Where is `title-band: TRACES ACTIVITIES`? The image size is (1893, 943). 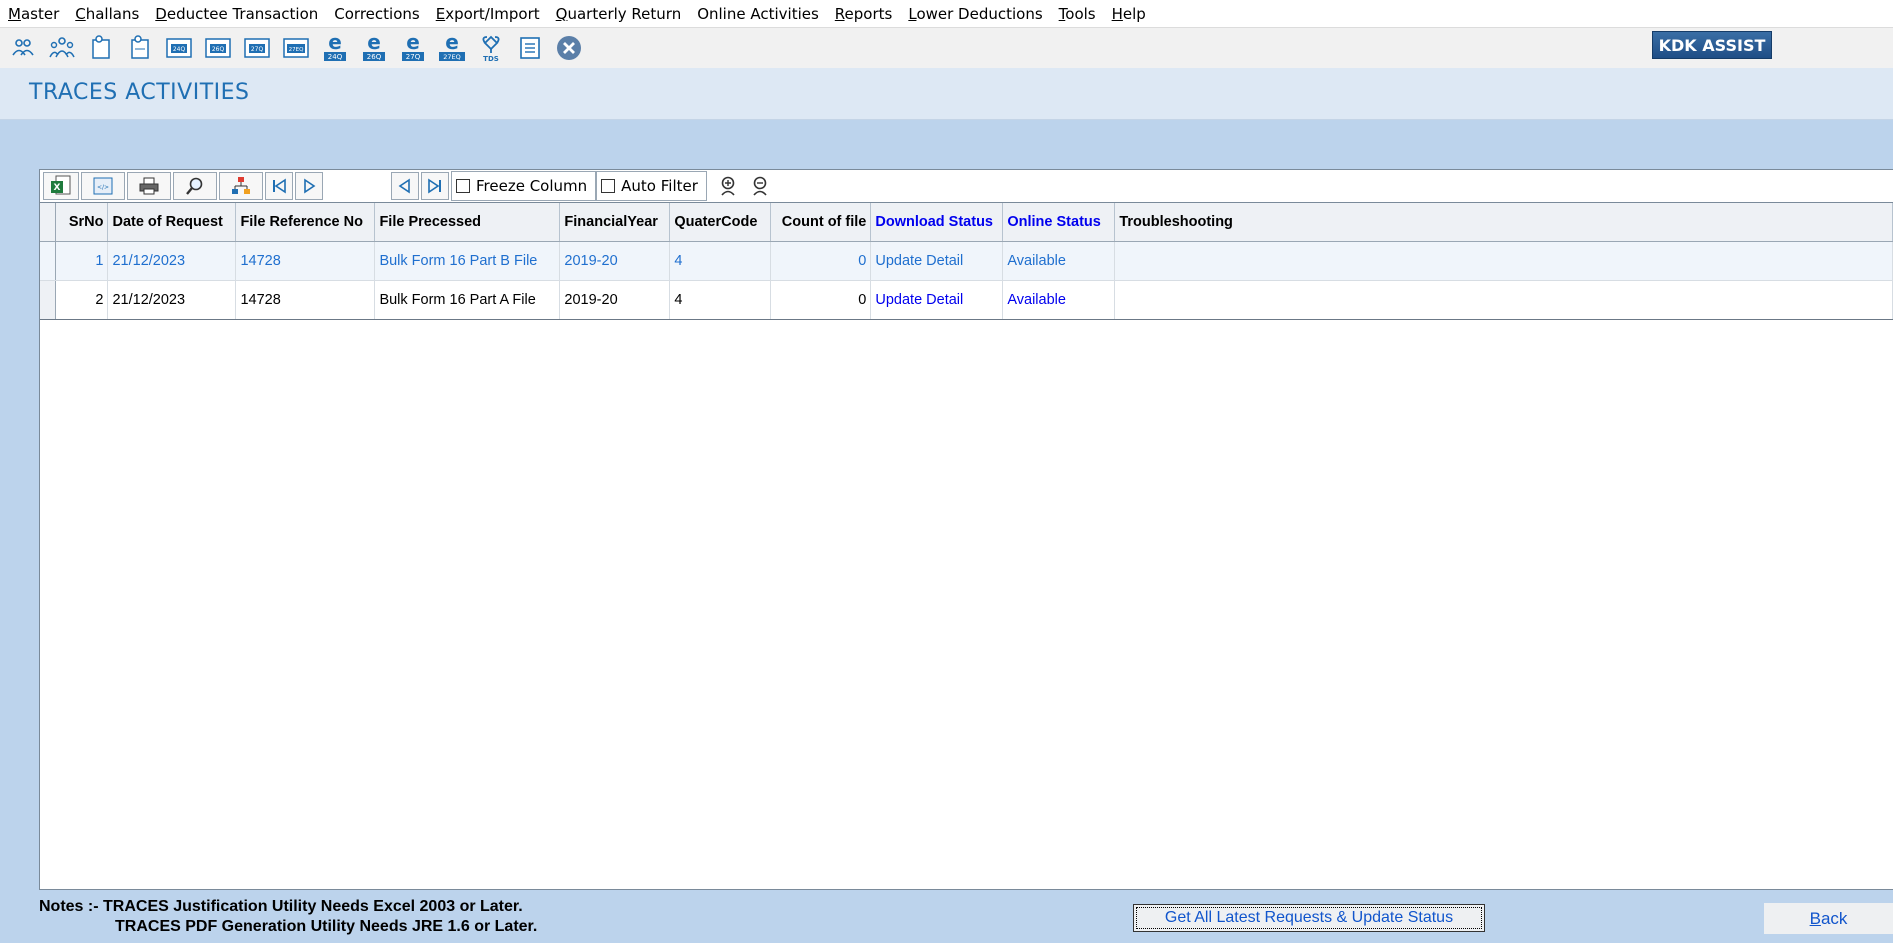
title-band: TRACES ACTIVITIES is located at coordinates (946, 94).